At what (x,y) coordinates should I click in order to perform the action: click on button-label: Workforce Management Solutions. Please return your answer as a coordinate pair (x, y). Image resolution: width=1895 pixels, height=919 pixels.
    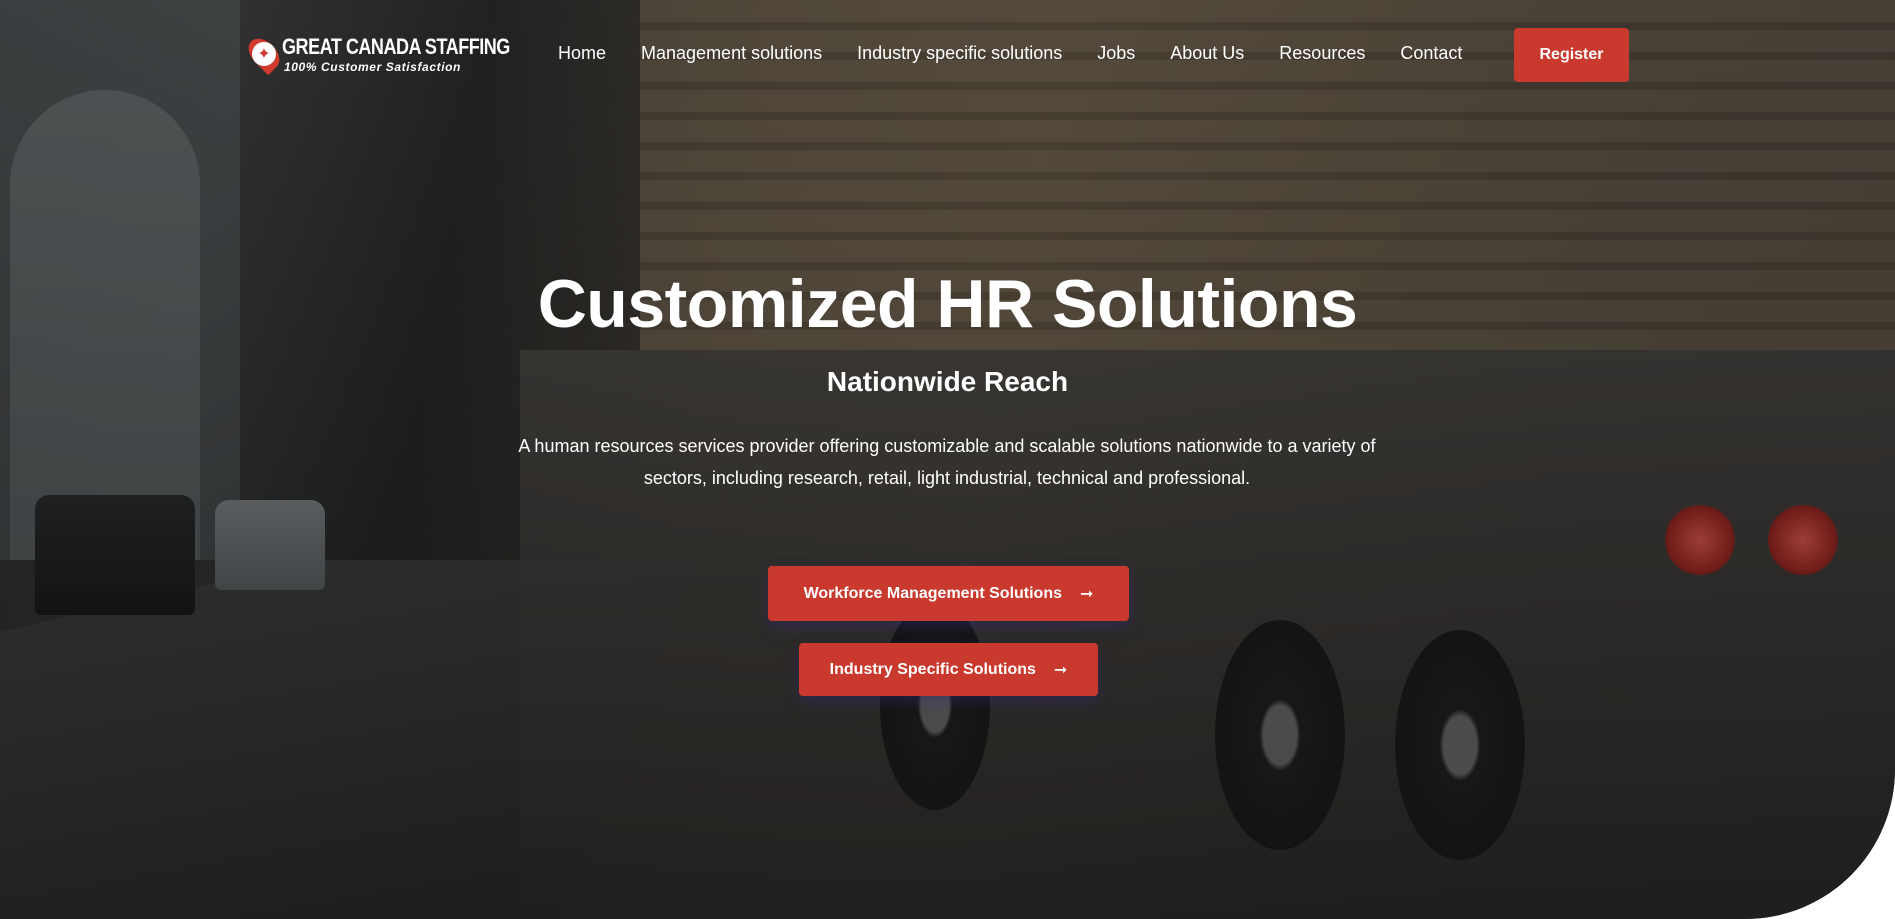
    Looking at the image, I should click on (932, 593).